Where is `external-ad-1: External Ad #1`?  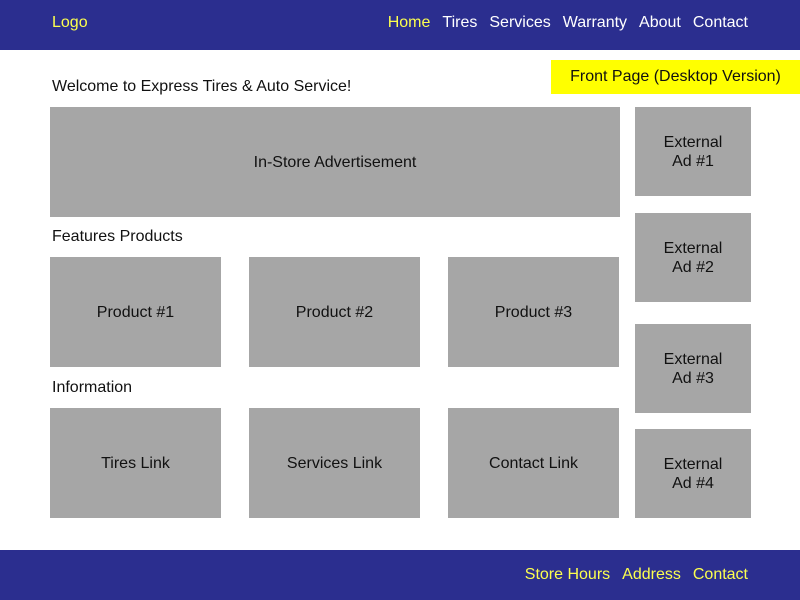
external-ad-1: External Ad #1 is located at coordinates (693, 151).